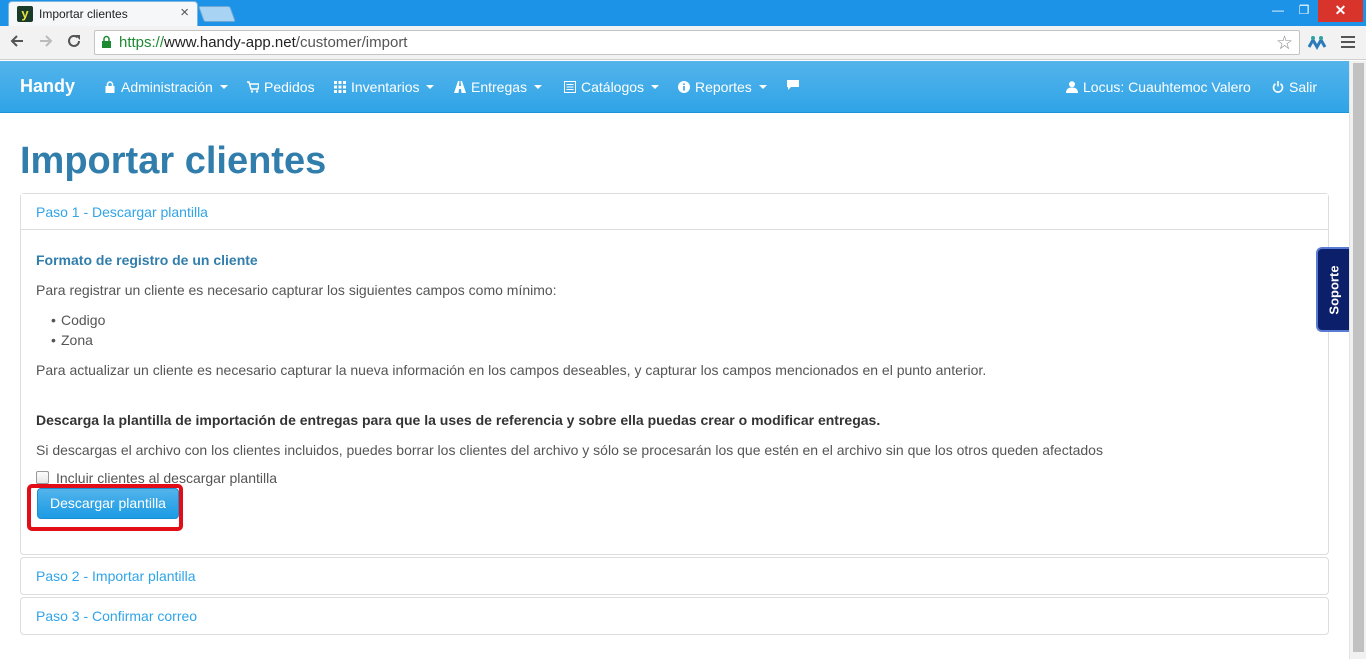 The height and width of the screenshot is (659, 1366). Describe the element at coordinates (1278, 87) in the screenshot. I see `power-icon` at that location.